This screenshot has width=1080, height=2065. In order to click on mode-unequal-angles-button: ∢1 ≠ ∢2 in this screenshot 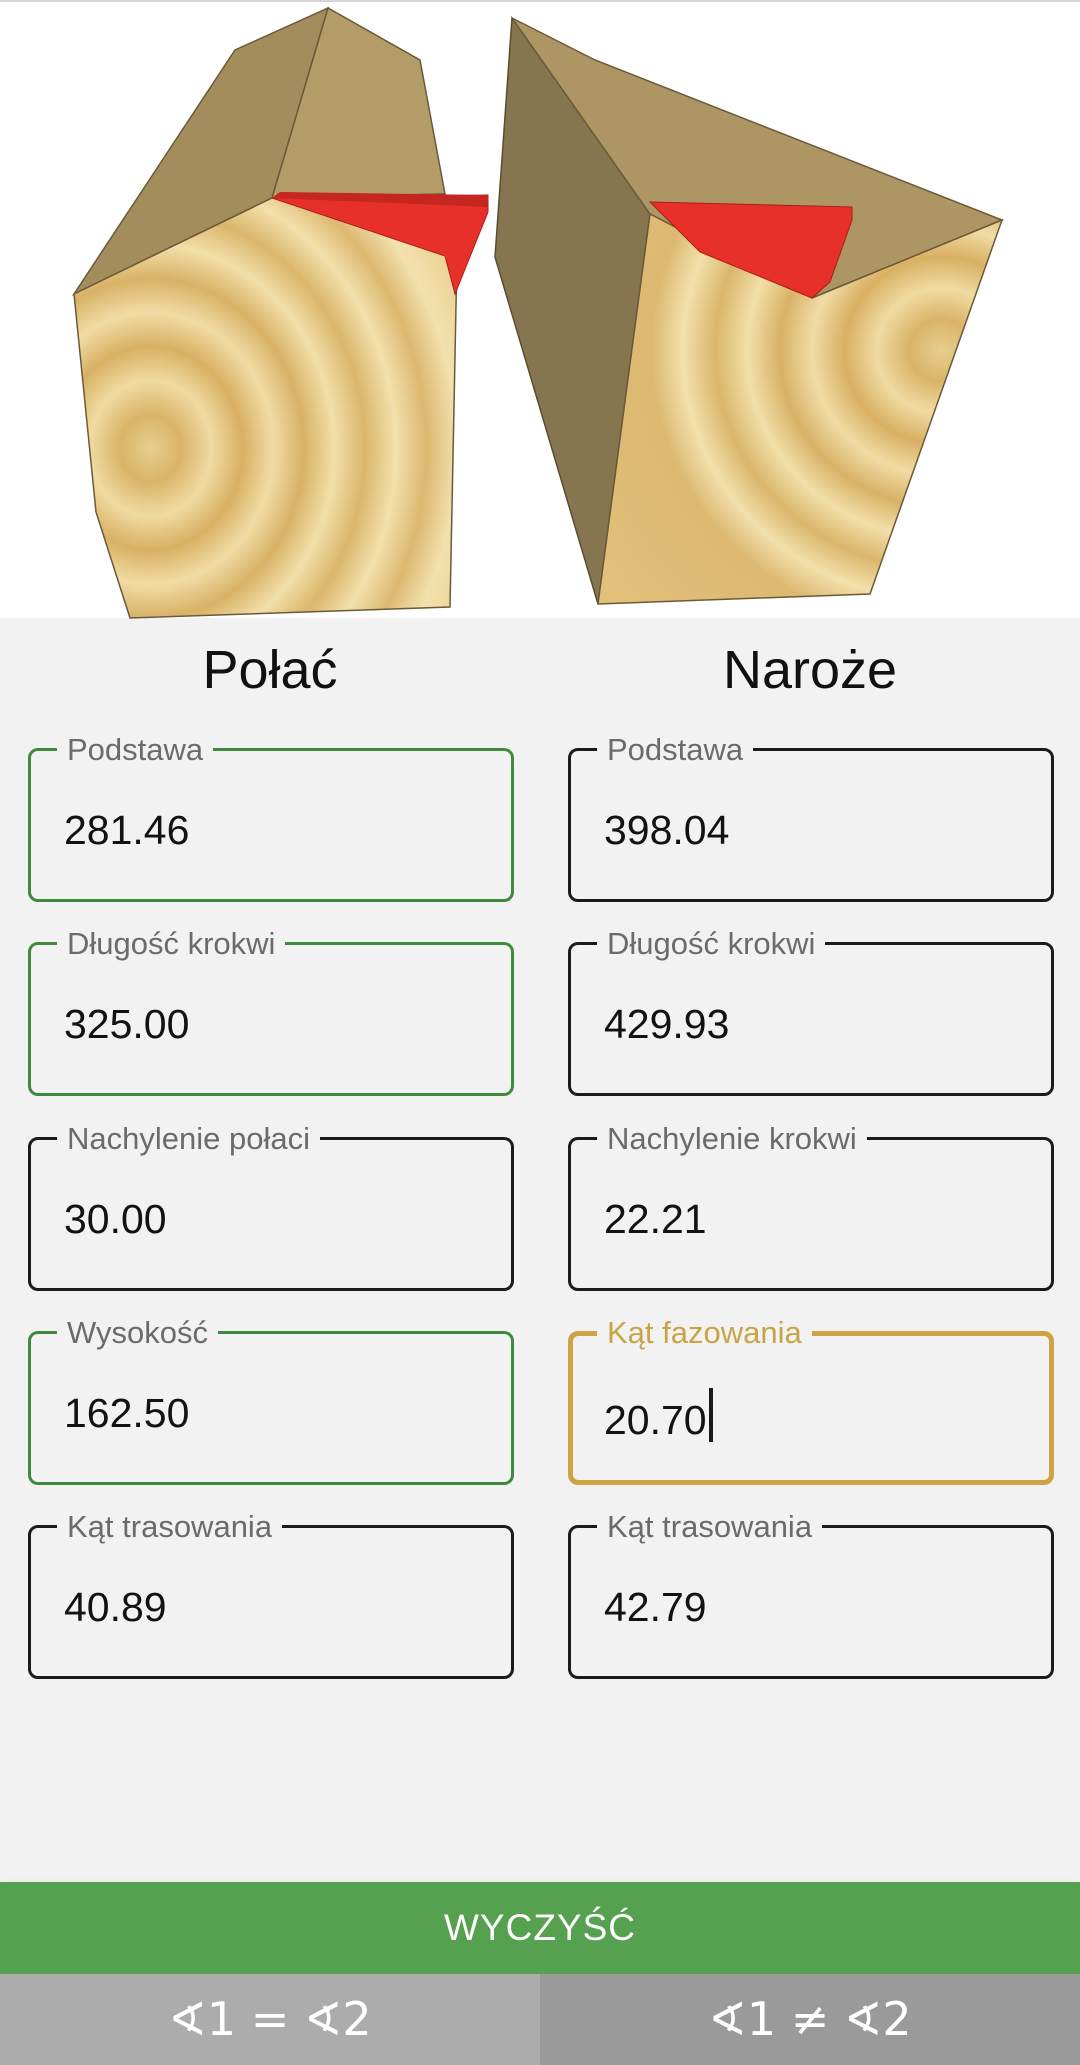, I will do `click(810, 2019)`.